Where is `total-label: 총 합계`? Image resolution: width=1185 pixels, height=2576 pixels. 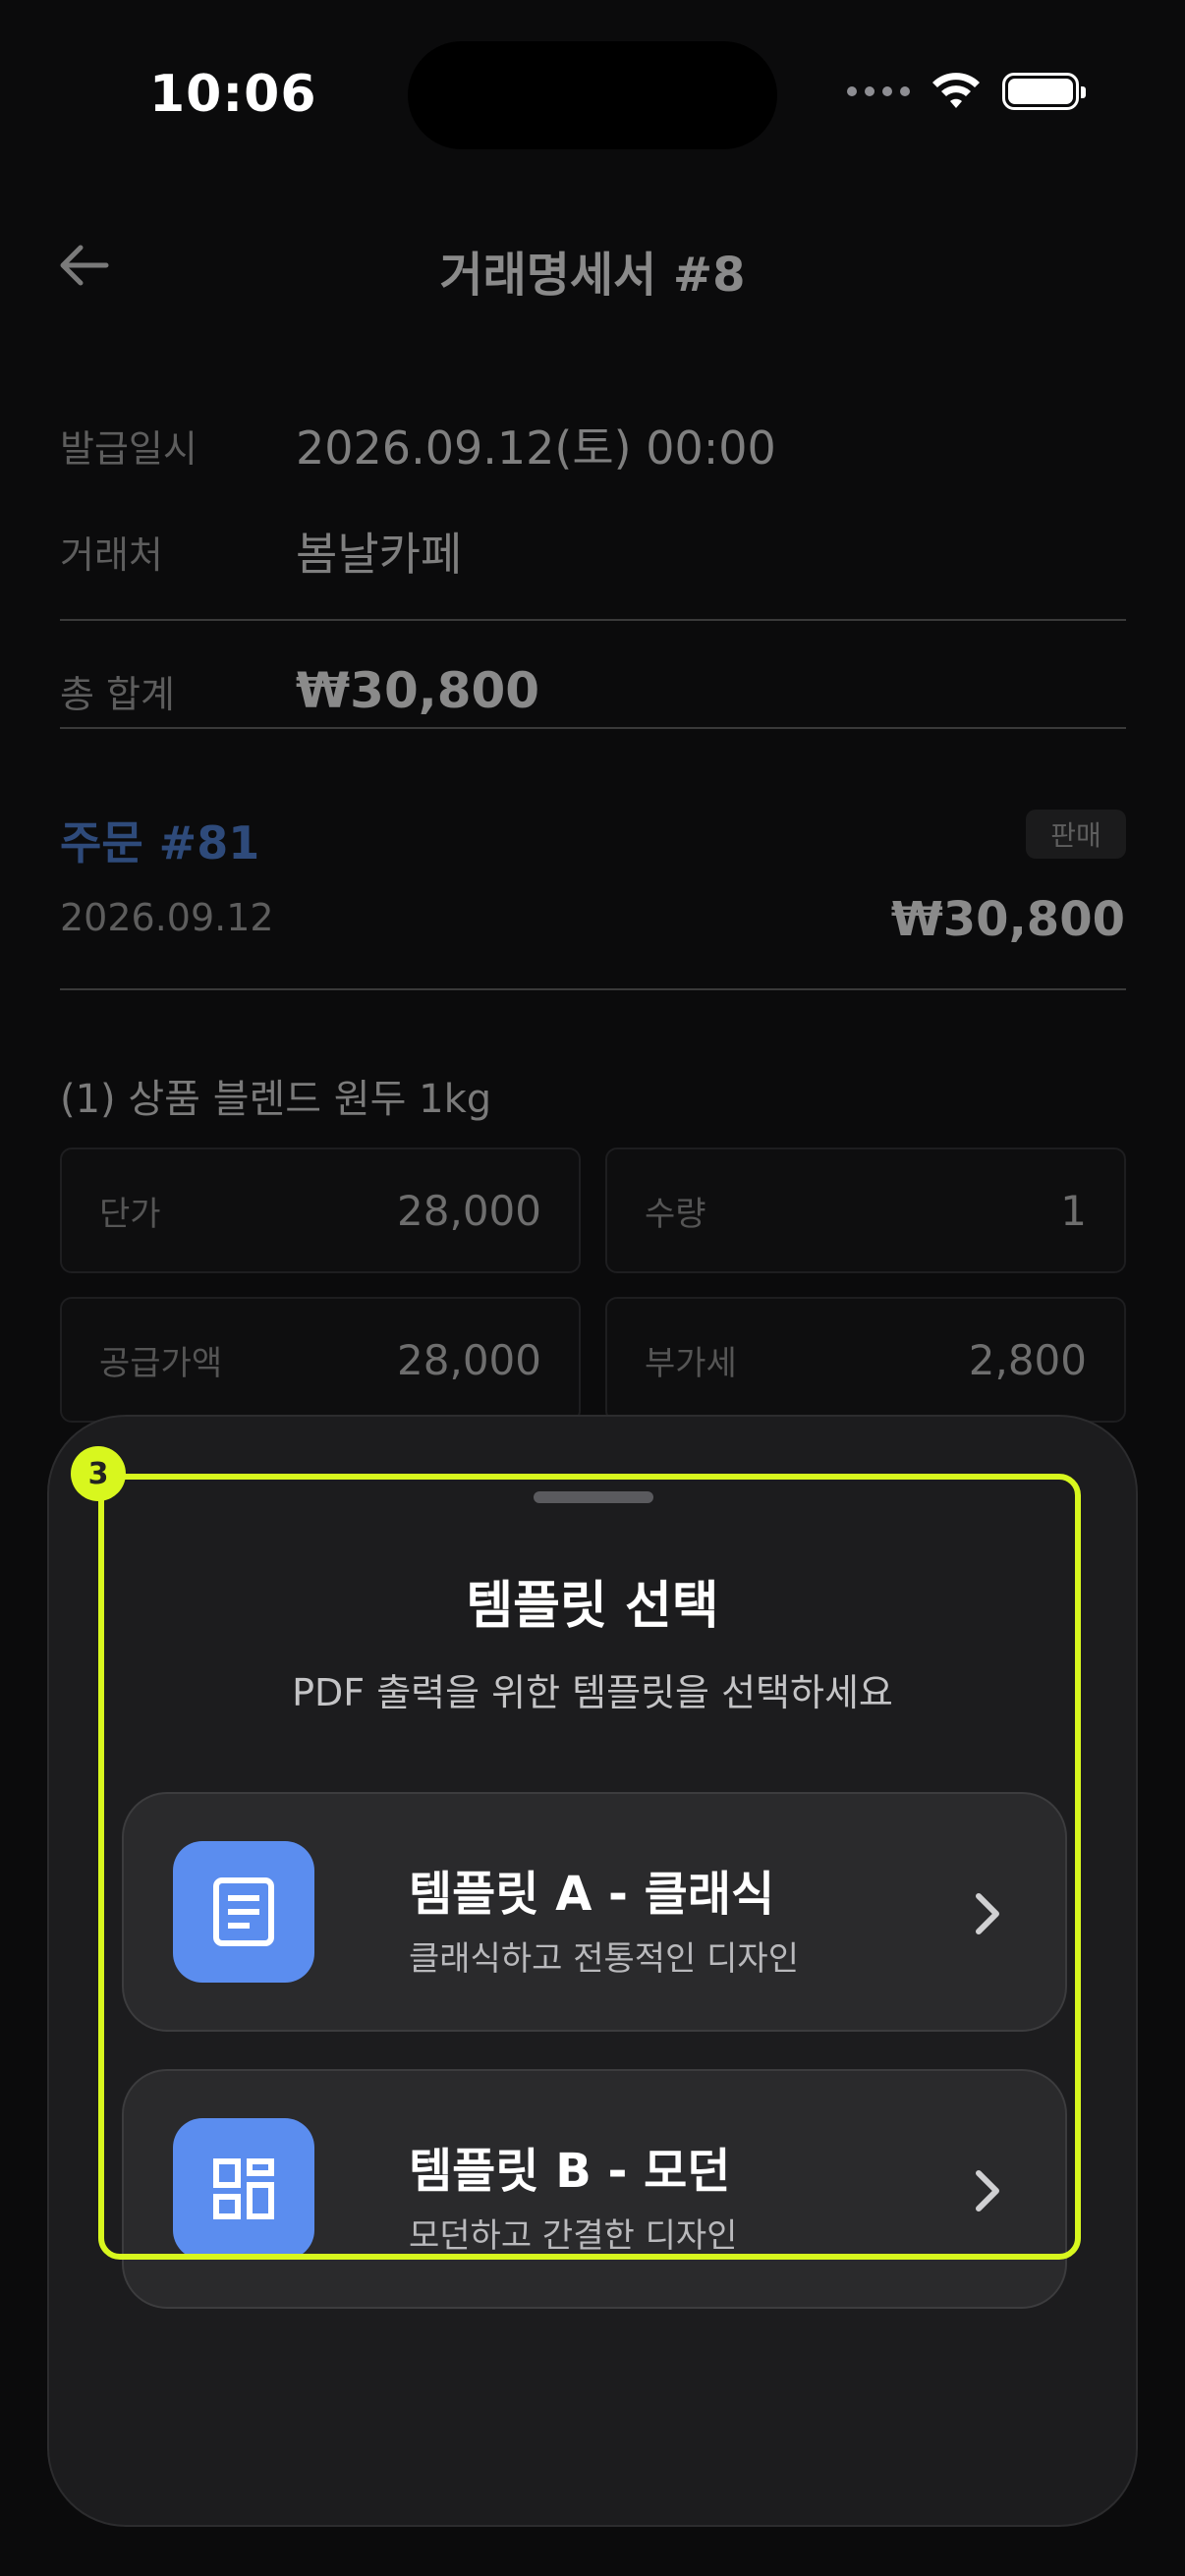
total-label: 총 합계 is located at coordinates (118, 694).